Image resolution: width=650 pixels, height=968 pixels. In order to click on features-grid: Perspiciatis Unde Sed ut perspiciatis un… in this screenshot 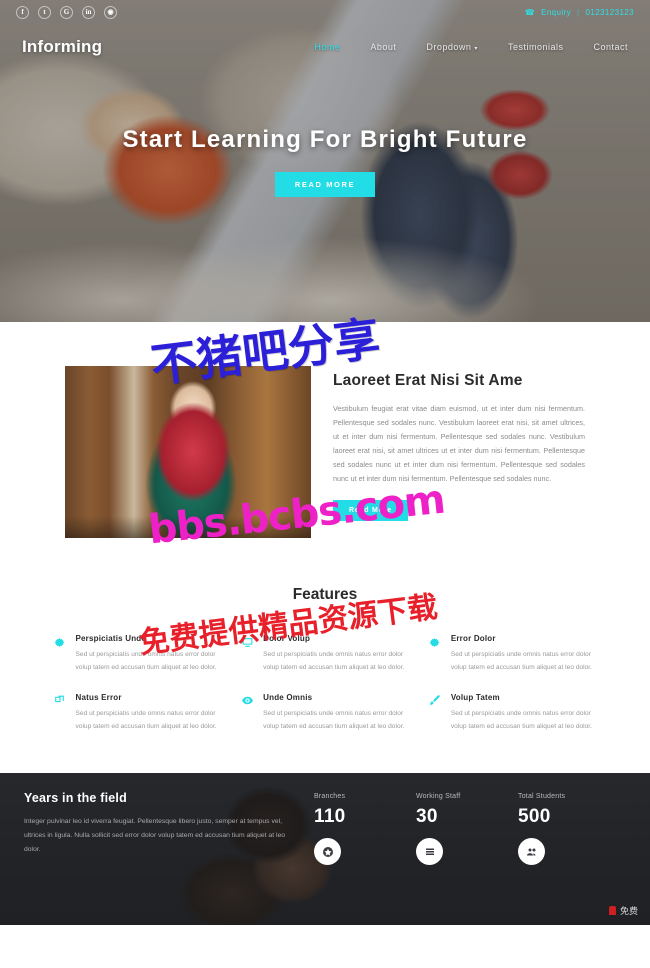, I will do `click(325, 683)`.